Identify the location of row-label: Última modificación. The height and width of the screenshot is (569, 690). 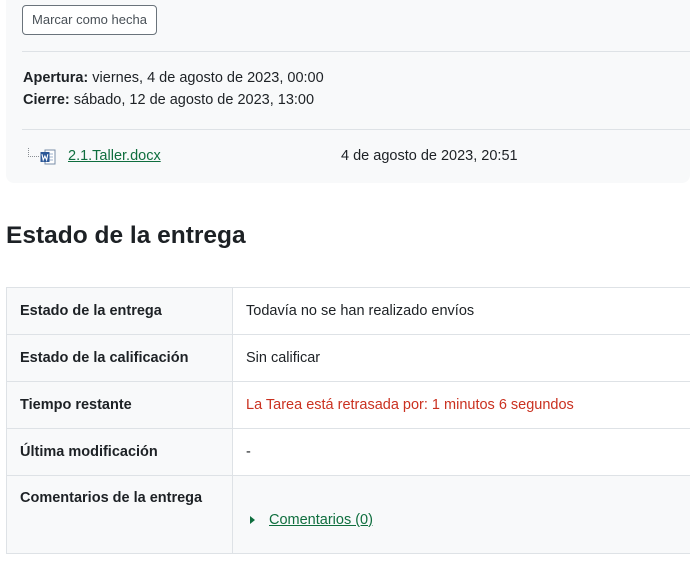
(119, 452).